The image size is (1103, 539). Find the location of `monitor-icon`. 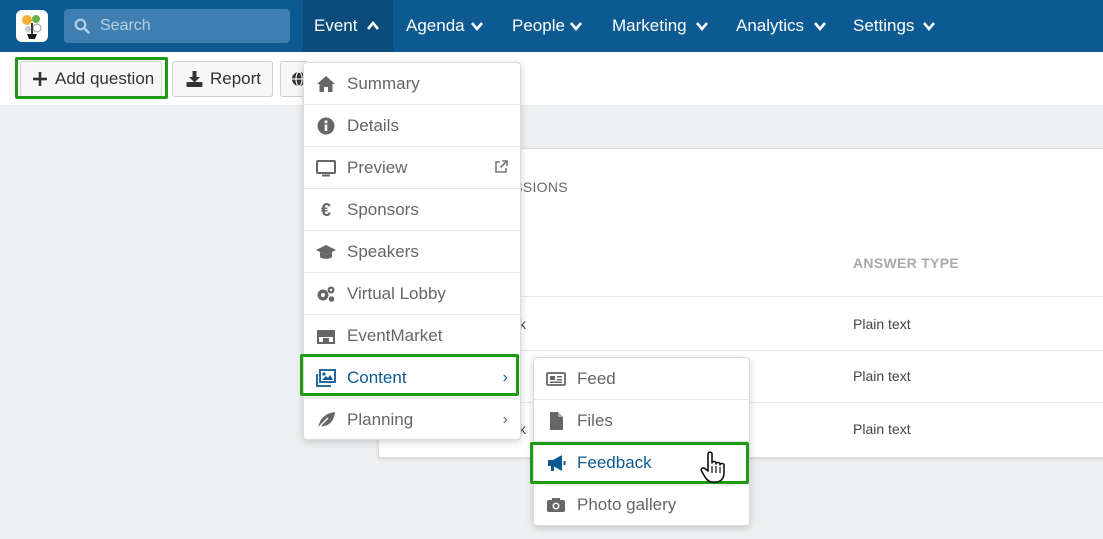

monitor-icon is located at coordinates (326, 168).